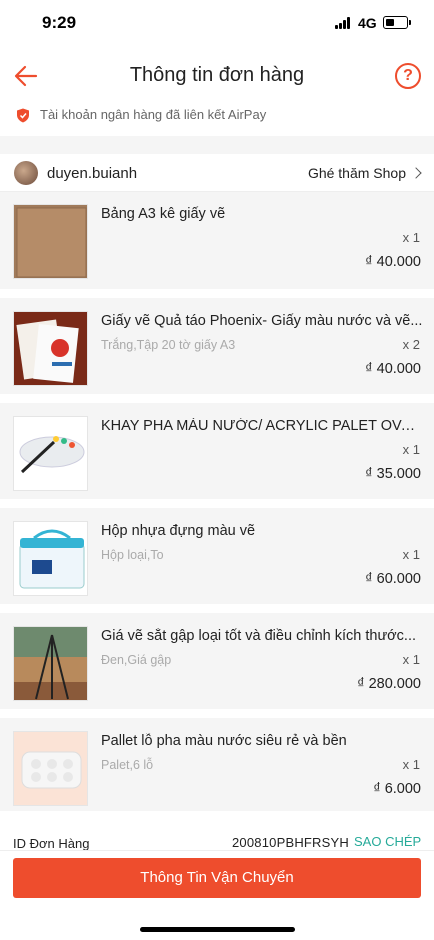 The width and height of the screenshot is (434, 940). What do you see at coordinates (393, 579) in the screenshot?
I see `product-price: ₫ 60.000` at bounding box center [393, 579].